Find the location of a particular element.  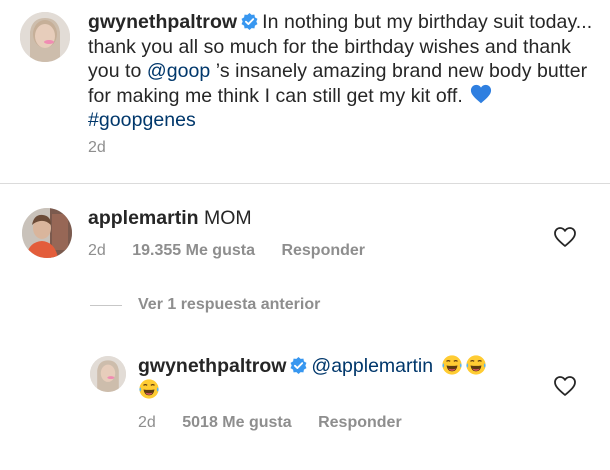

reply-username: gwynethpaltrow is located at coordinates (212, 366).